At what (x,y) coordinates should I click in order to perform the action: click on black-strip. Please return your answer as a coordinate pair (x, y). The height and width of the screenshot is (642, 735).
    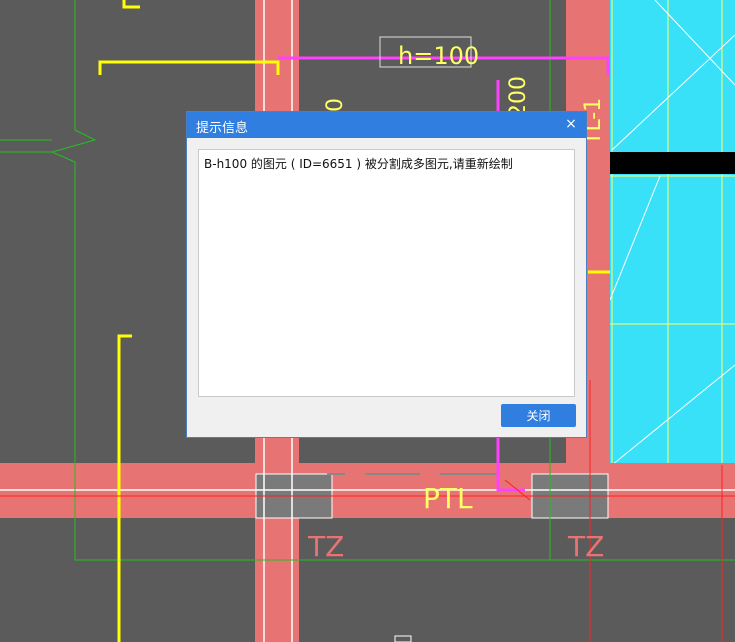
    Looking at the image, I should click on (672, 163).